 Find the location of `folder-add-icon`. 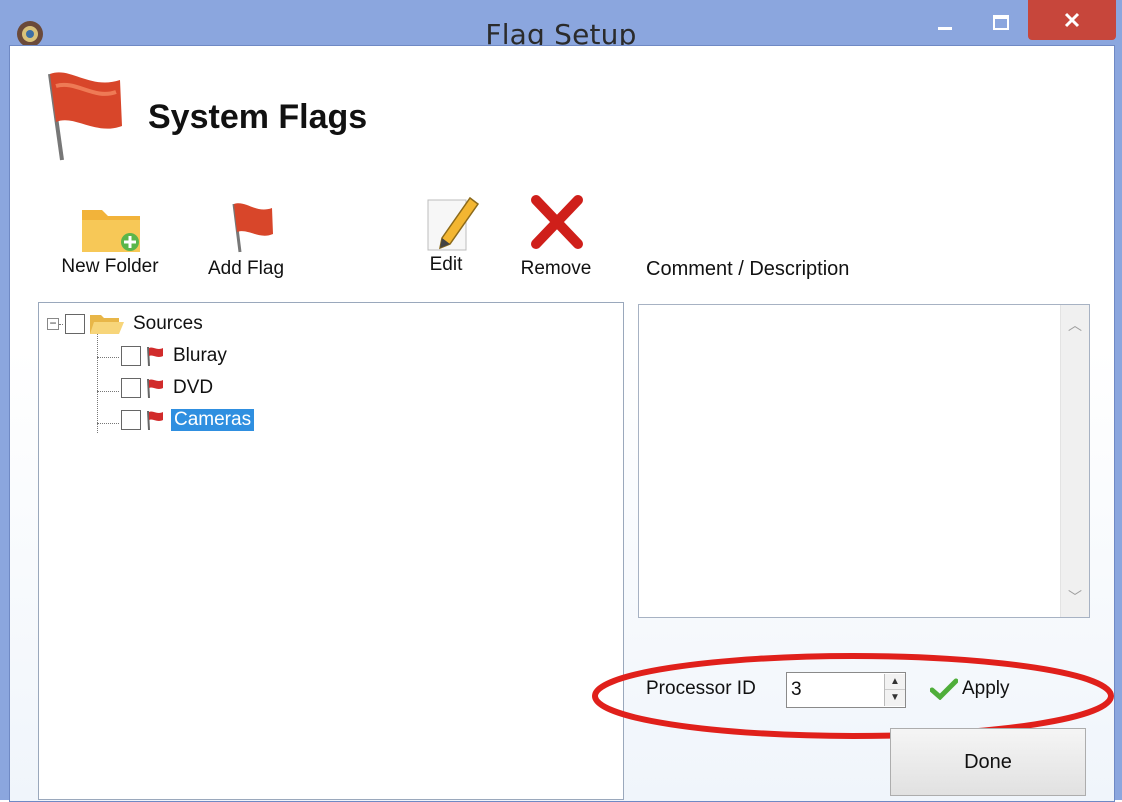

folder-add-icon is located at coordinates (111, 231).